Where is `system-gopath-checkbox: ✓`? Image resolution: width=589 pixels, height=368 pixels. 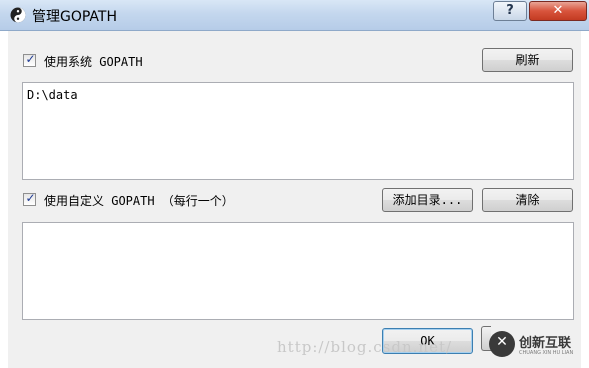
system-gopath-checkbox: ✓ is located at coordinates (29, 59).